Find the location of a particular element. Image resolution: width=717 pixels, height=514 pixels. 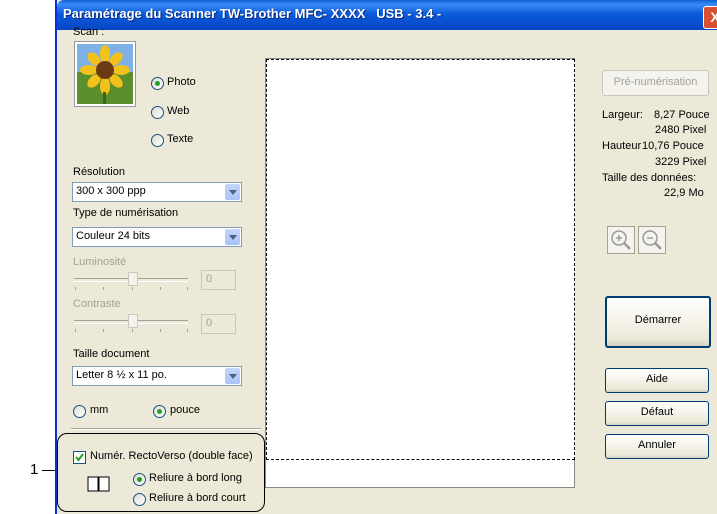

resolution-select: 300 x 300 ppp is located at coordinates (157, 192).